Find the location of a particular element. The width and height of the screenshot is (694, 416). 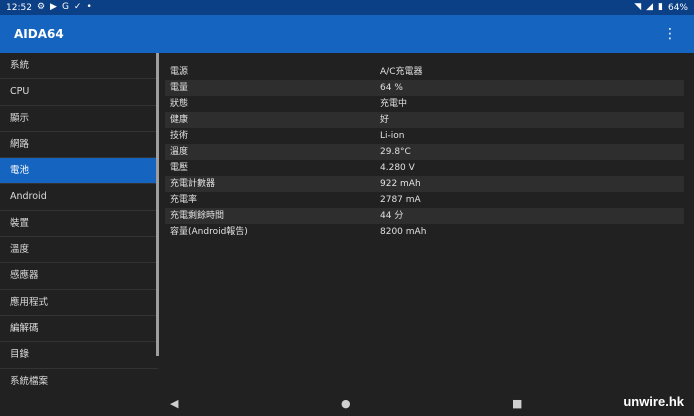

check-icon: ✓ is located at coordinates (77, 7).